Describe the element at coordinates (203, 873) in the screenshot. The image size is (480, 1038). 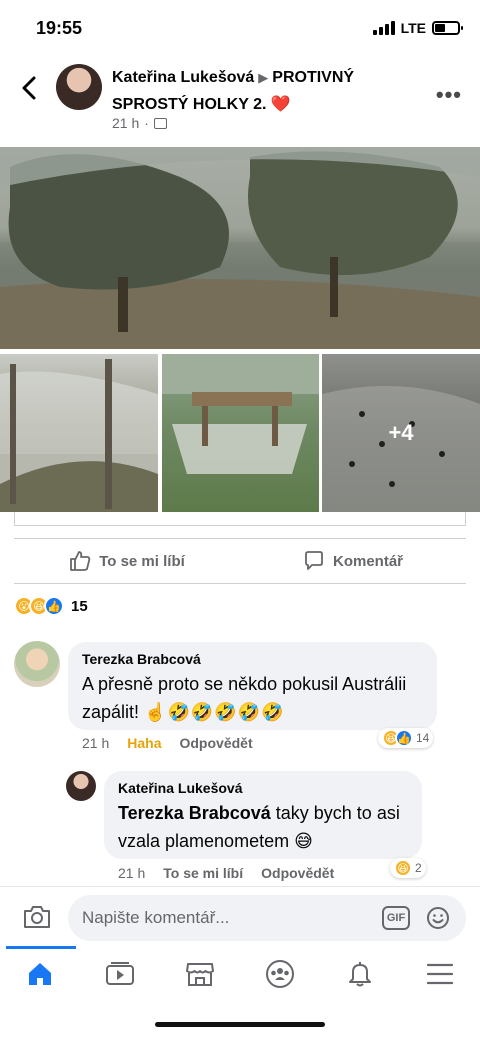
I see `like-comment-button: To se mi líbí` at that location.